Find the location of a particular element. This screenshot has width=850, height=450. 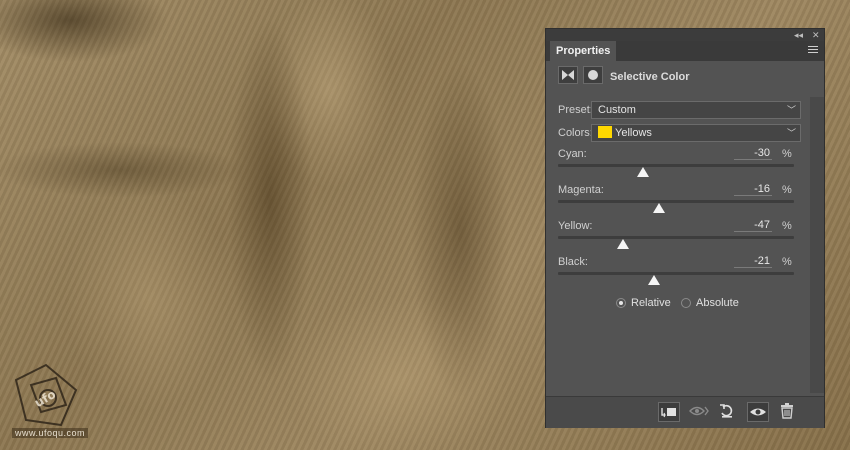

tab-properties: Properties is located at coordinates (583, 51).